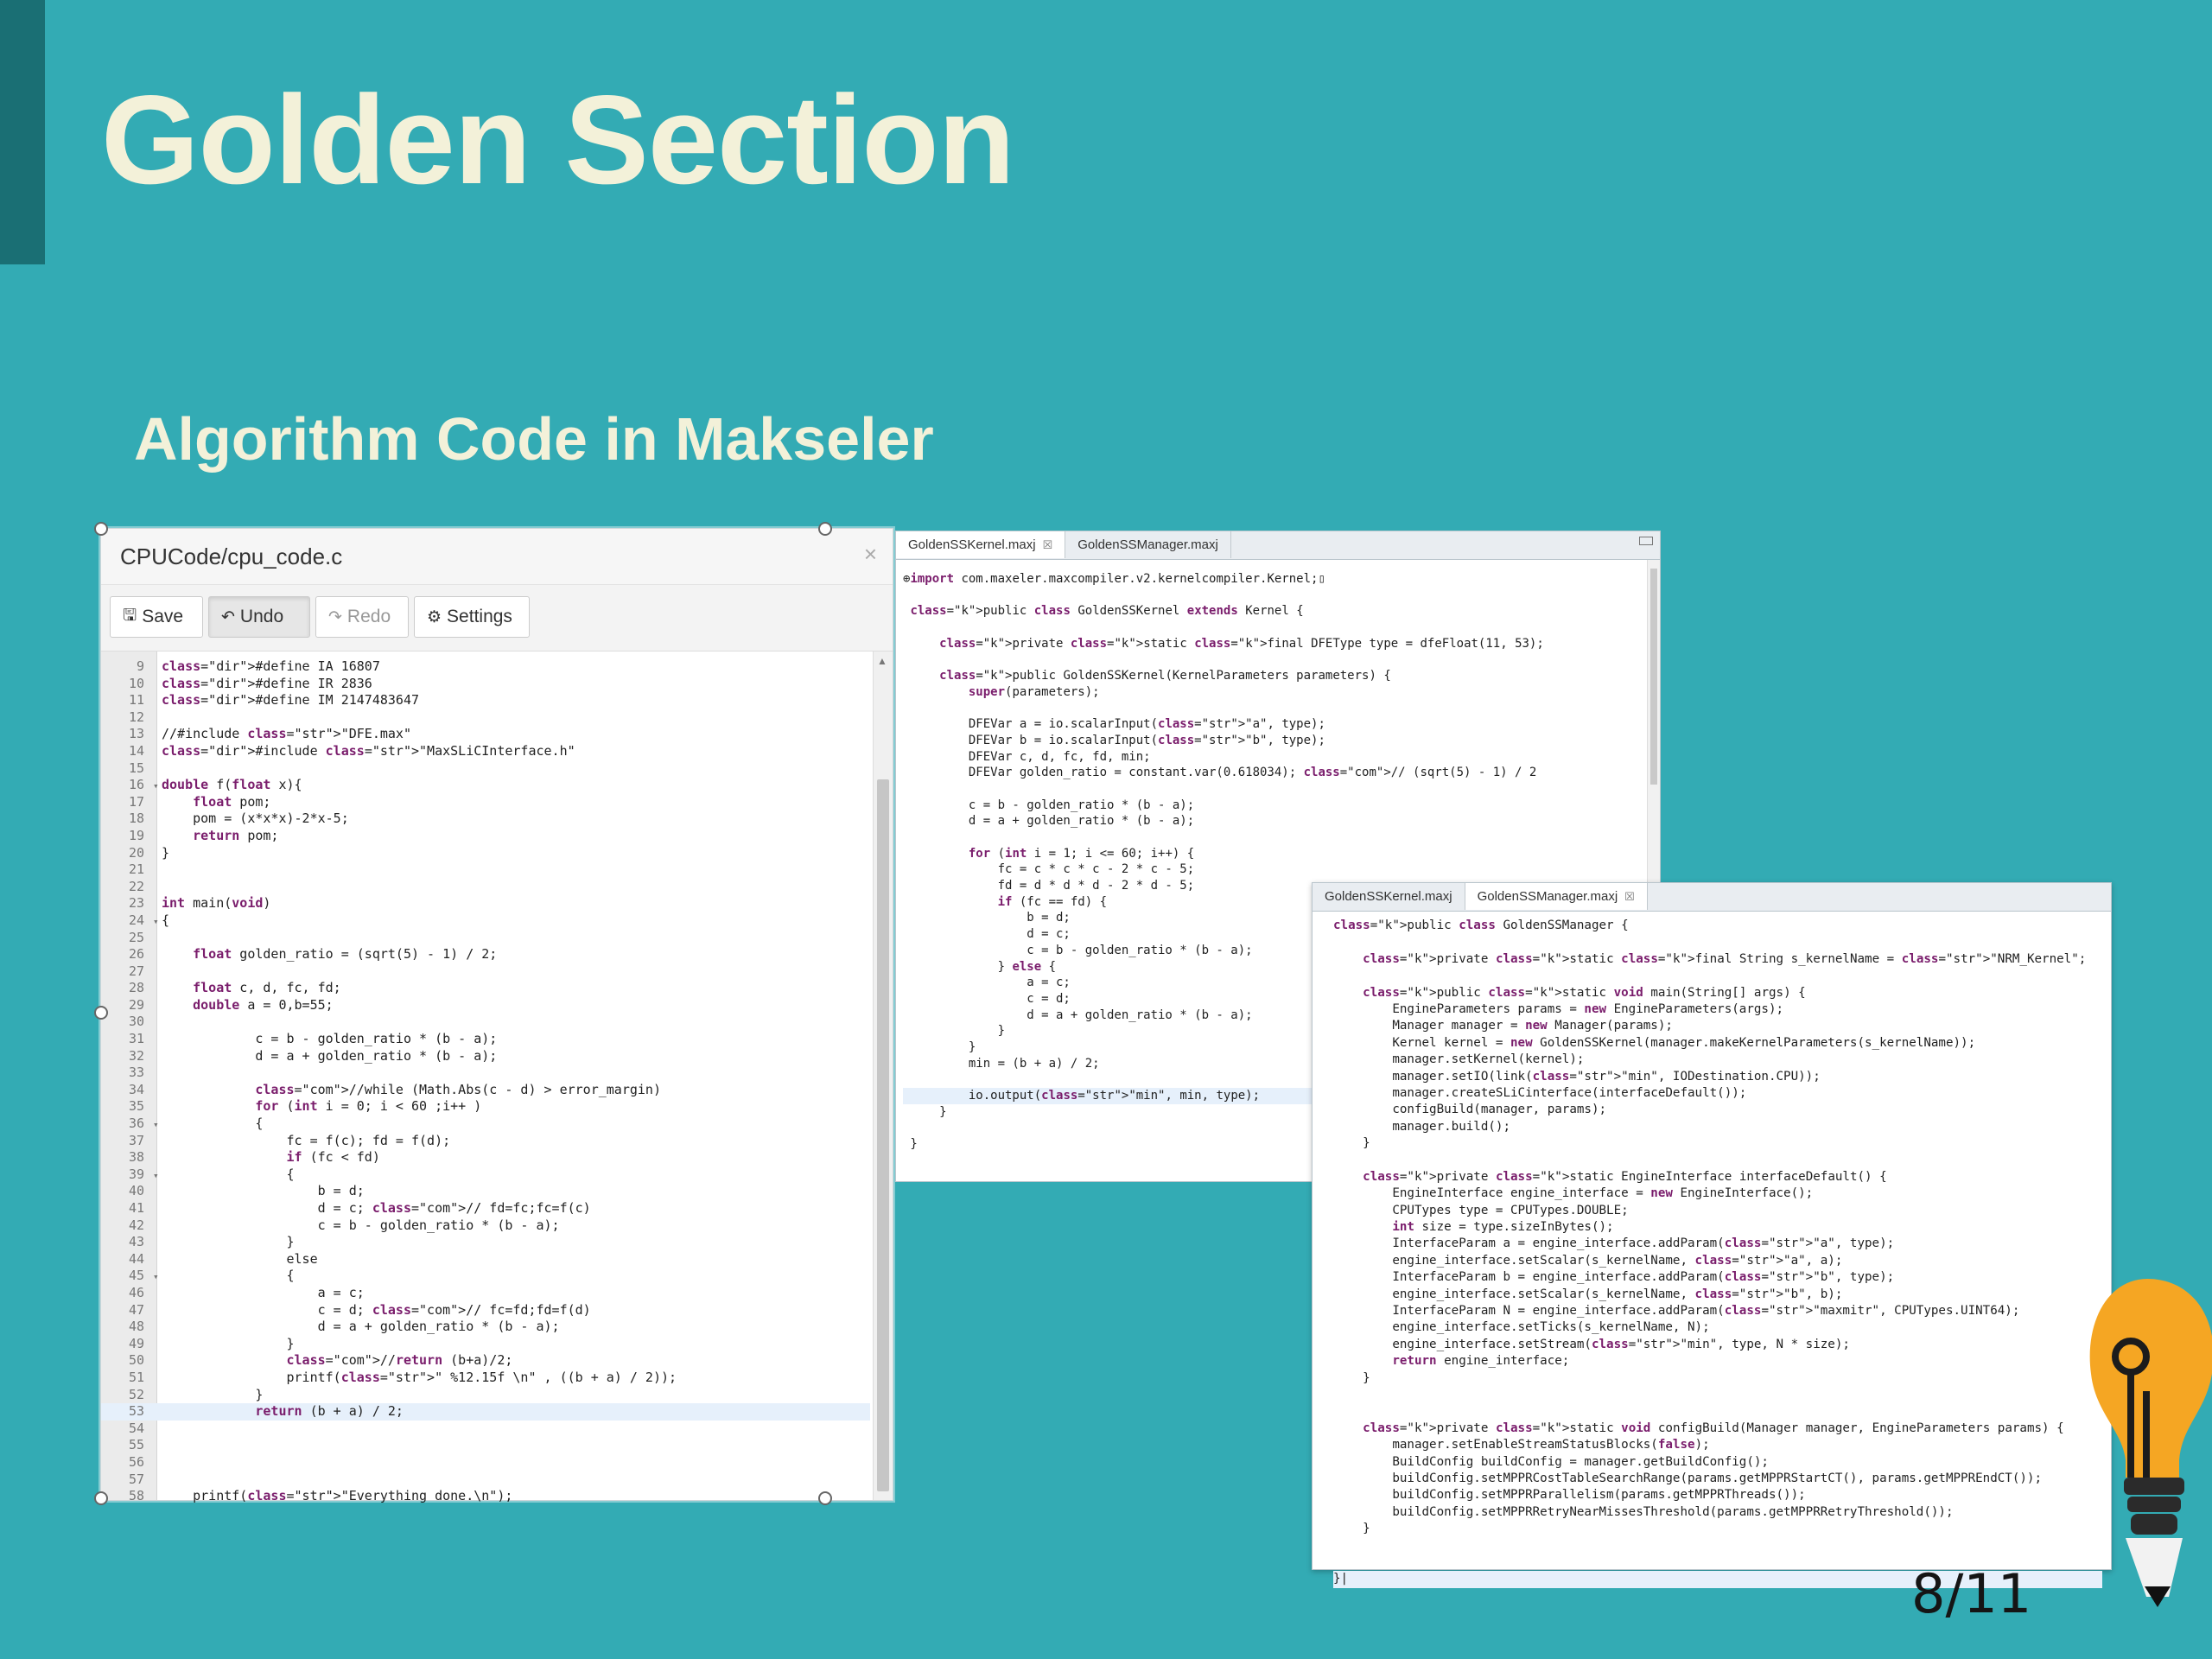 The image size is (2212, 1659). Describe the element at coordinates (22, 132) in the screenshot. I see `accent-bar` at that location.